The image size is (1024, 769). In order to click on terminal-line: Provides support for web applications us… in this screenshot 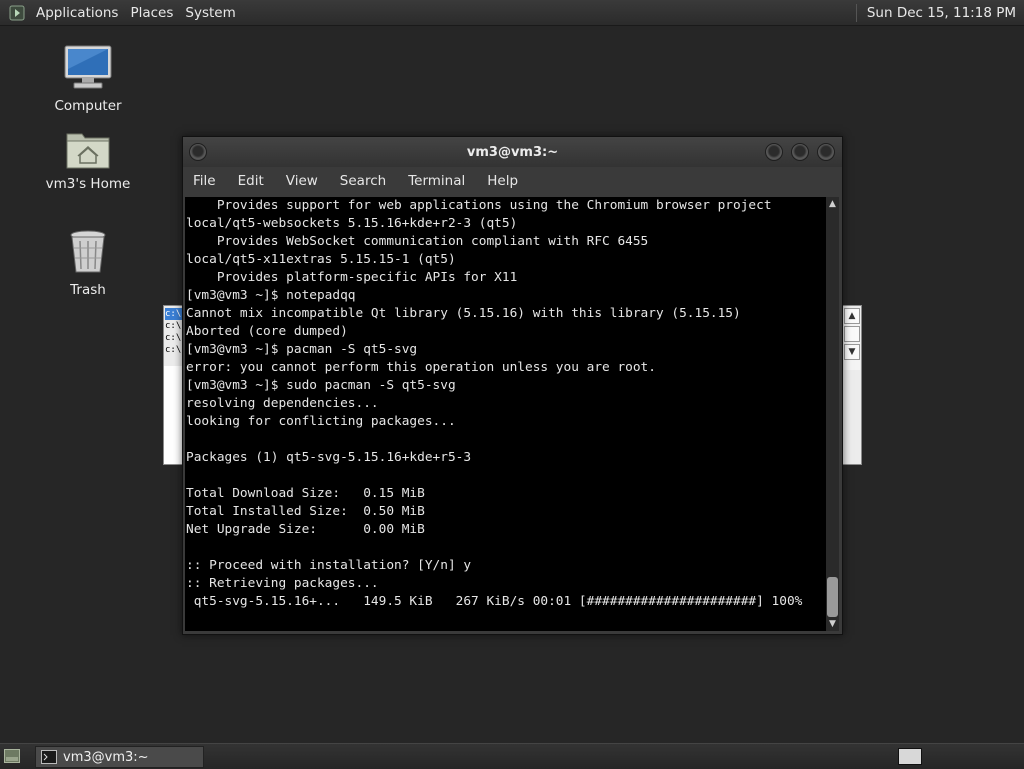, I will do `click(479, 205)`.